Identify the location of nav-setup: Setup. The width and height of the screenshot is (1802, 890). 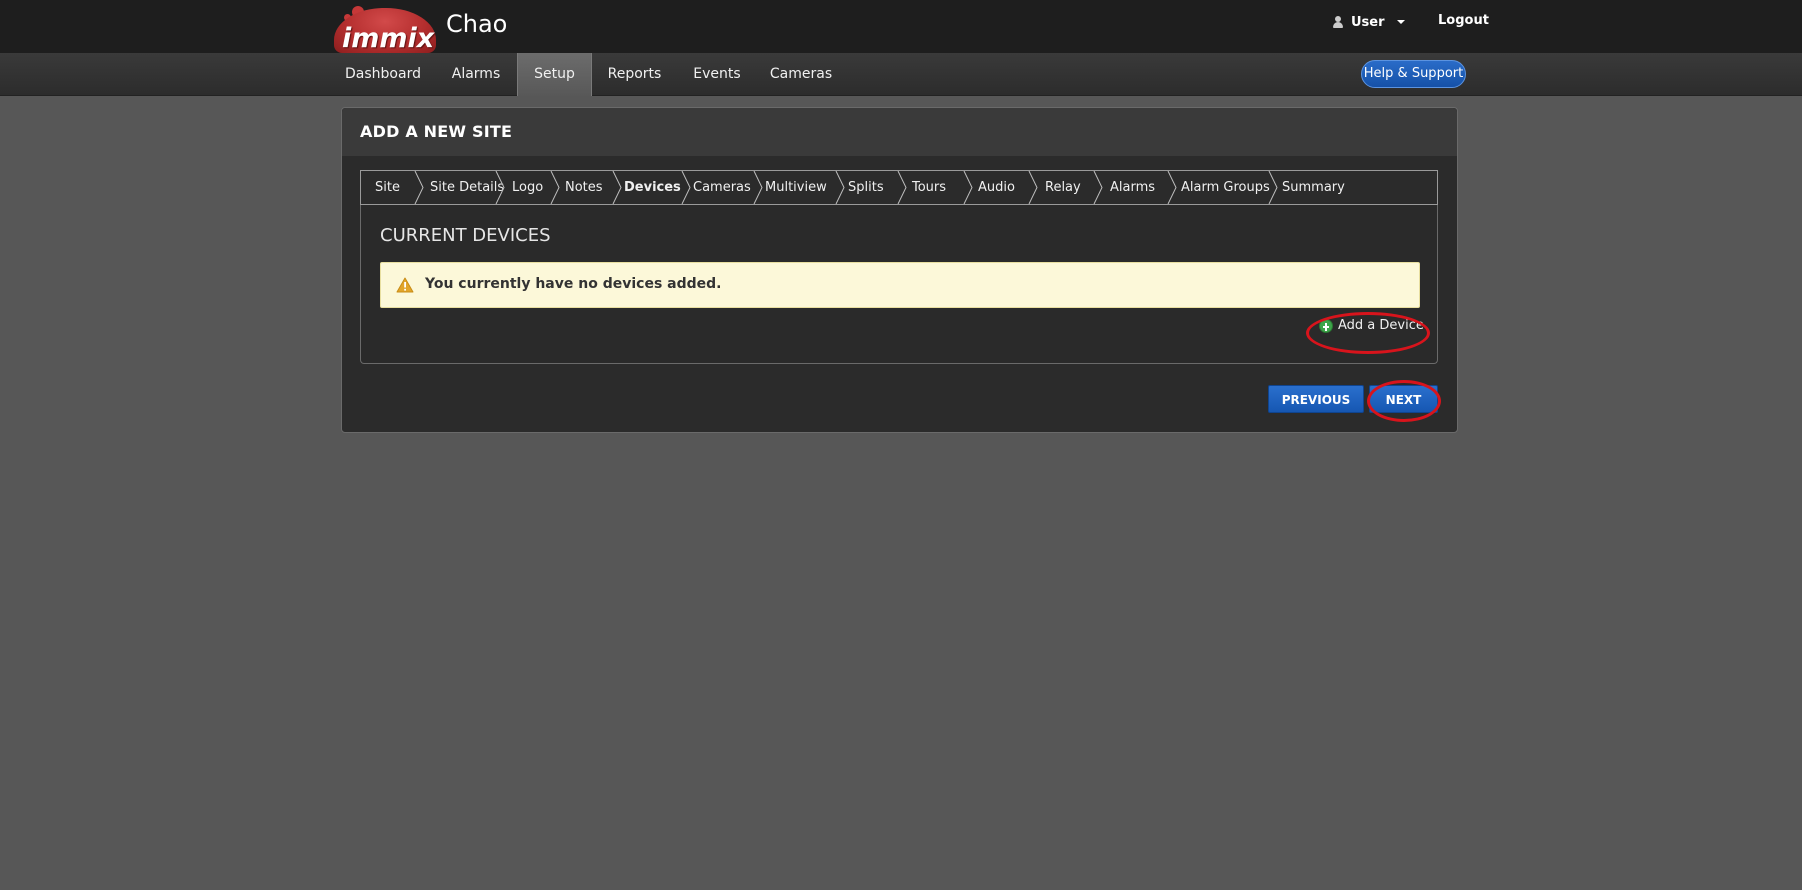
(554, 74).